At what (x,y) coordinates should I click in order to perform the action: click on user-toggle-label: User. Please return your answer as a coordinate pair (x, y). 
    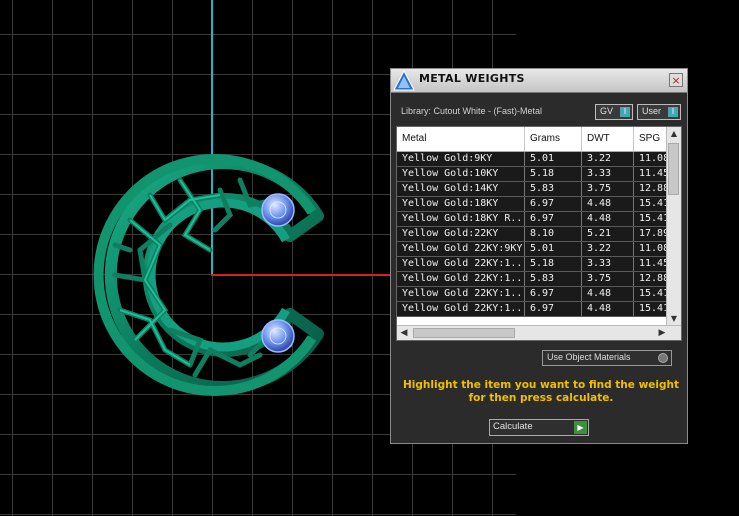
    Looking at the image, I should click on (652, 111).